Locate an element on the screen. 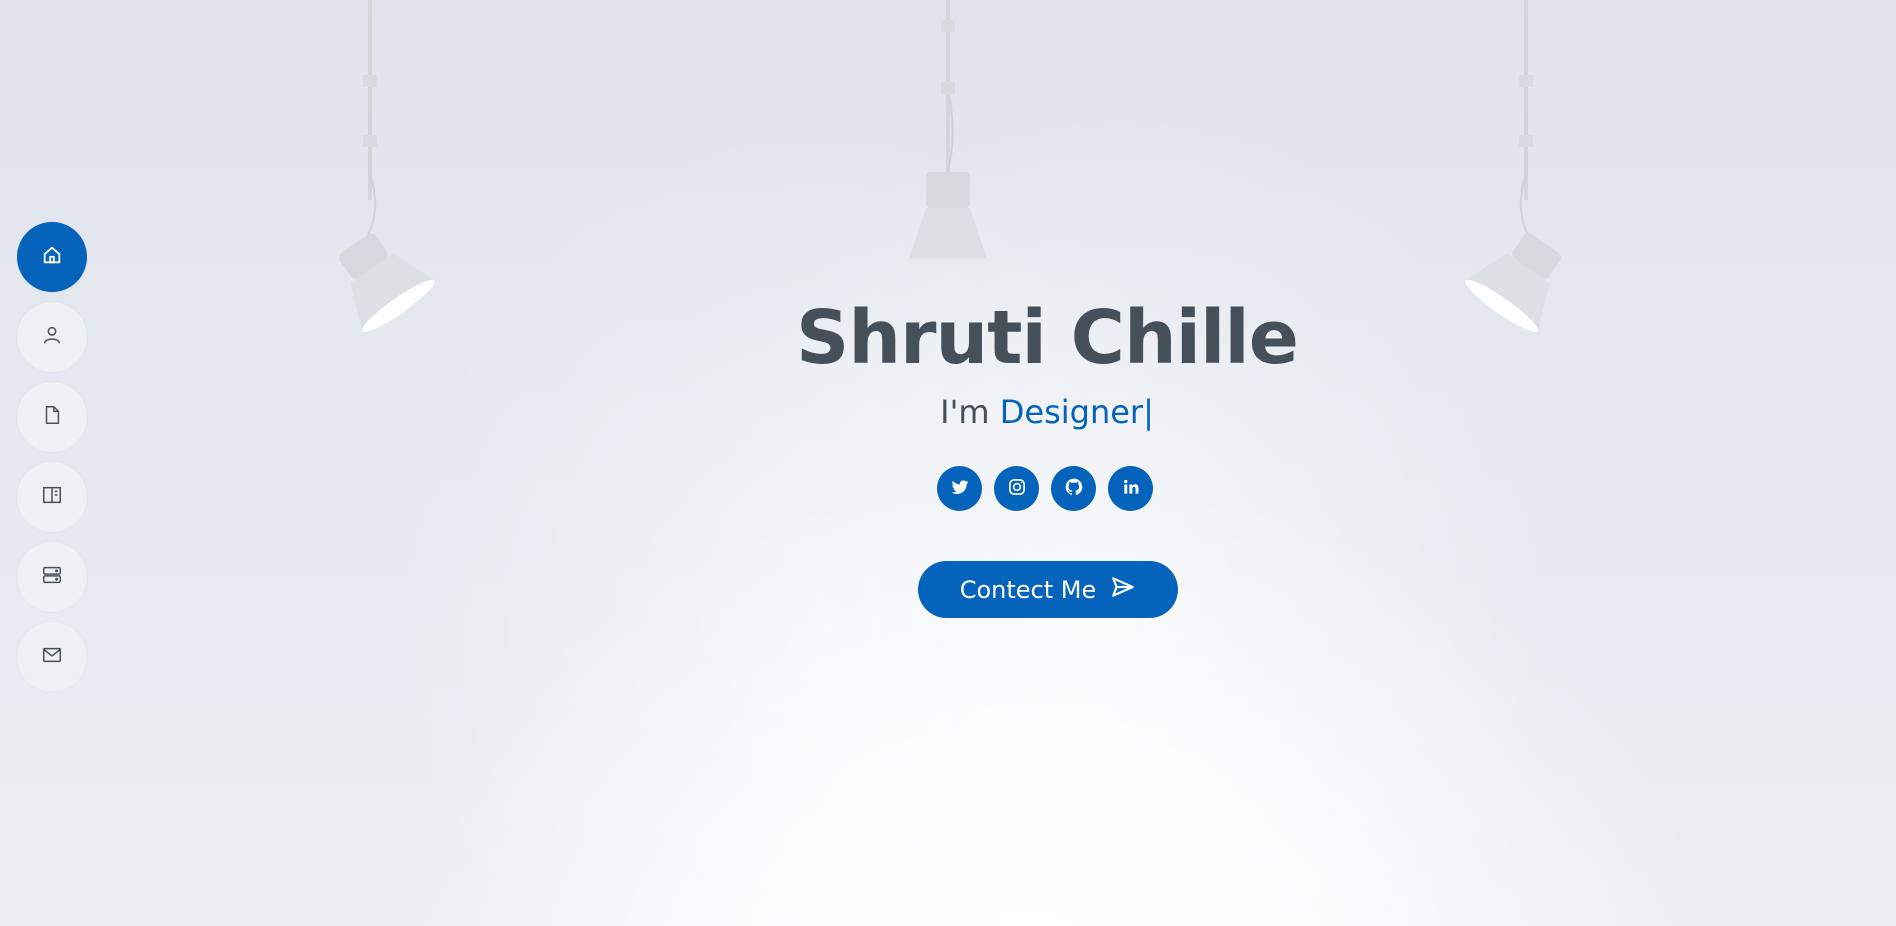  nav-portfolio-button is located at coordinates (52, 497).